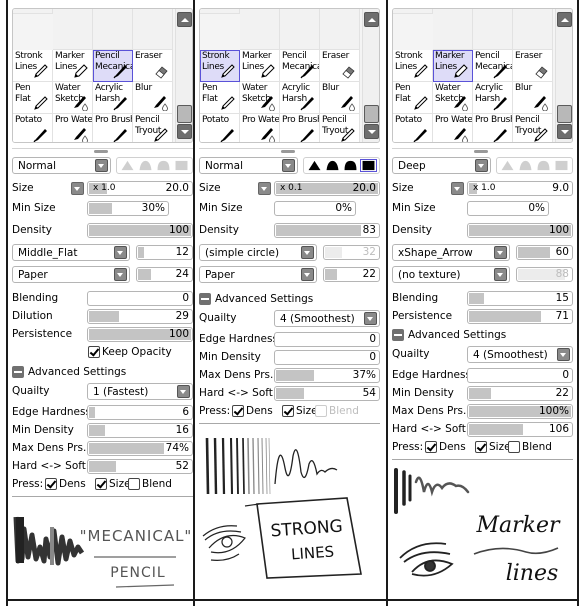 The height and width of the screenshot is (606, 580). I want to click on slider: x 1.0 20.0, so click(140, 188).